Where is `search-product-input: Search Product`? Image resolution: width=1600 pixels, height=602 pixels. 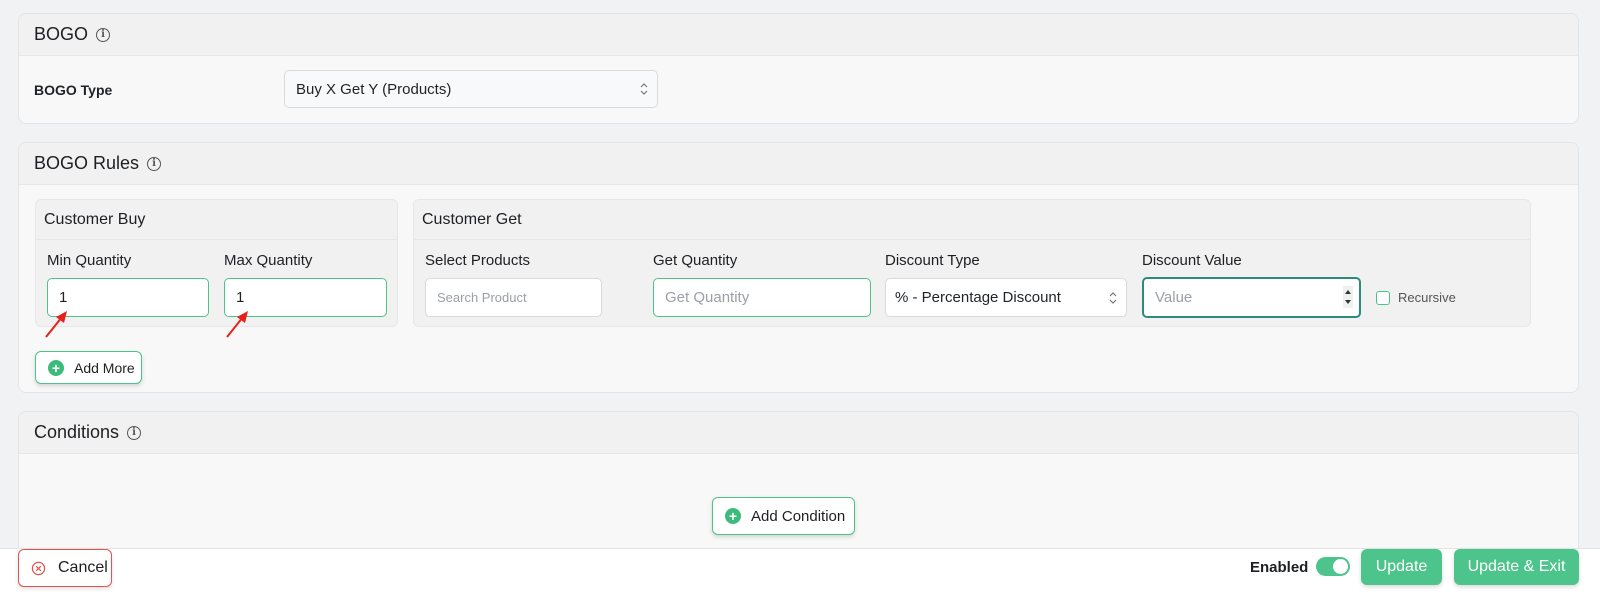
search-product-input: Search Product is located at coordinates (513, 297).